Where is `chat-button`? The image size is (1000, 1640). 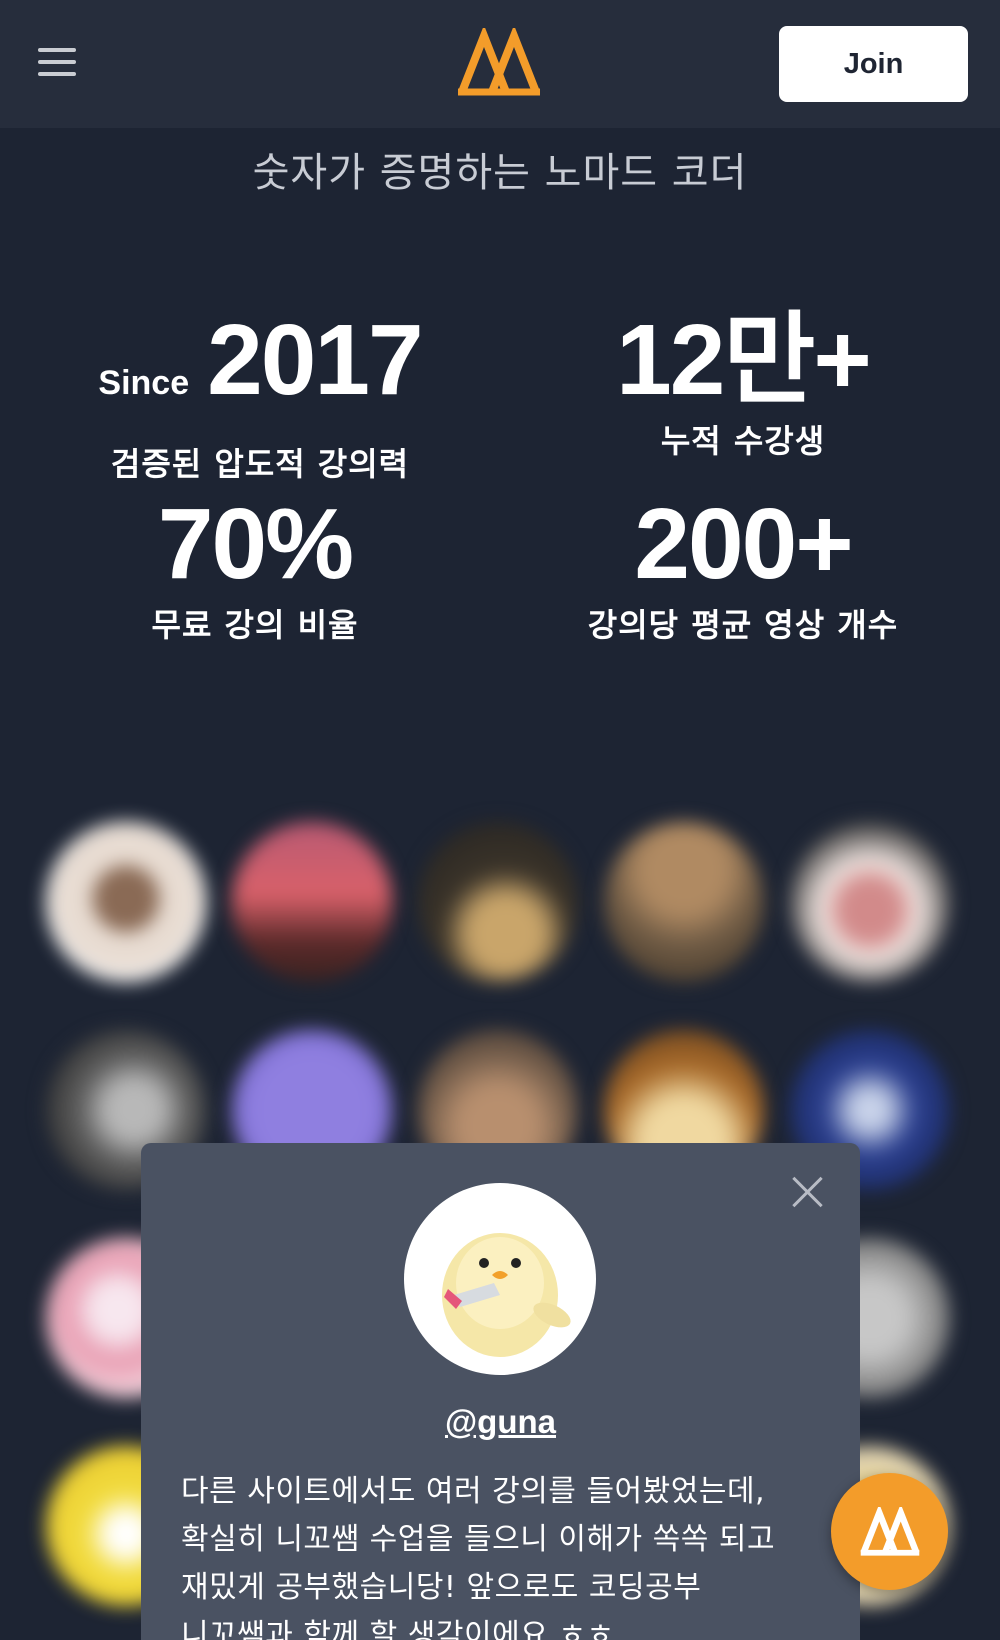
chat-button is located at coordinates (889, 1531).